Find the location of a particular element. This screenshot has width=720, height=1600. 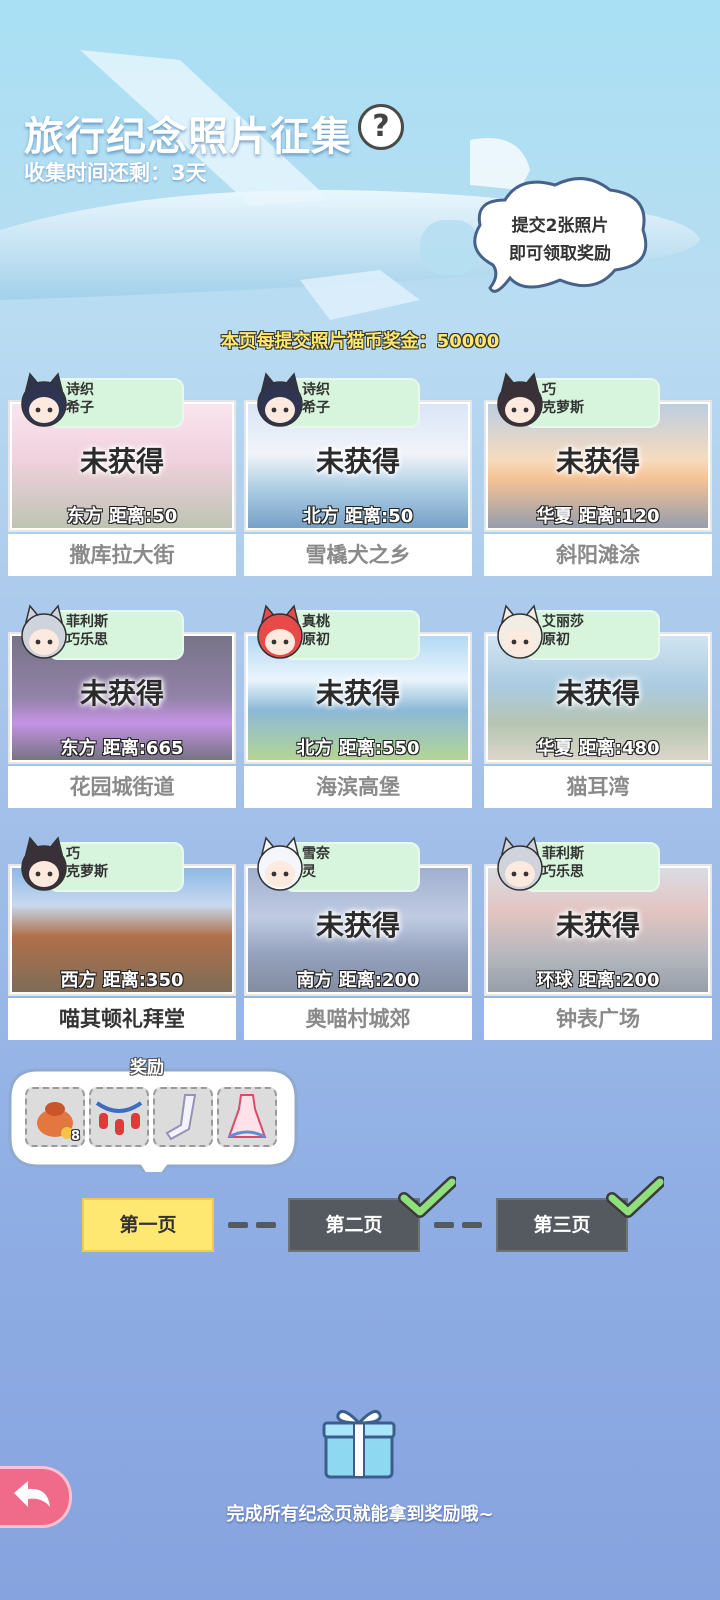

page-tab-1: 第一页 is located at coordinates (148, 1225).